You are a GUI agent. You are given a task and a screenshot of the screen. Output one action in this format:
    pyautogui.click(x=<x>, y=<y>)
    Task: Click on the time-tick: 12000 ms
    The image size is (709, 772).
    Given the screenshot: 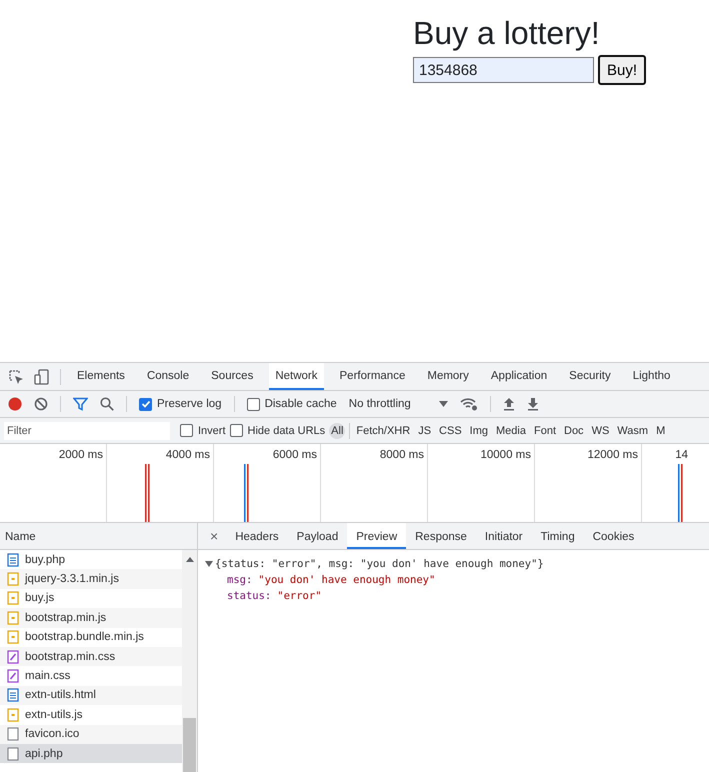 What is the action you would take?
    pyautogui.click(x=613, y=454)
    